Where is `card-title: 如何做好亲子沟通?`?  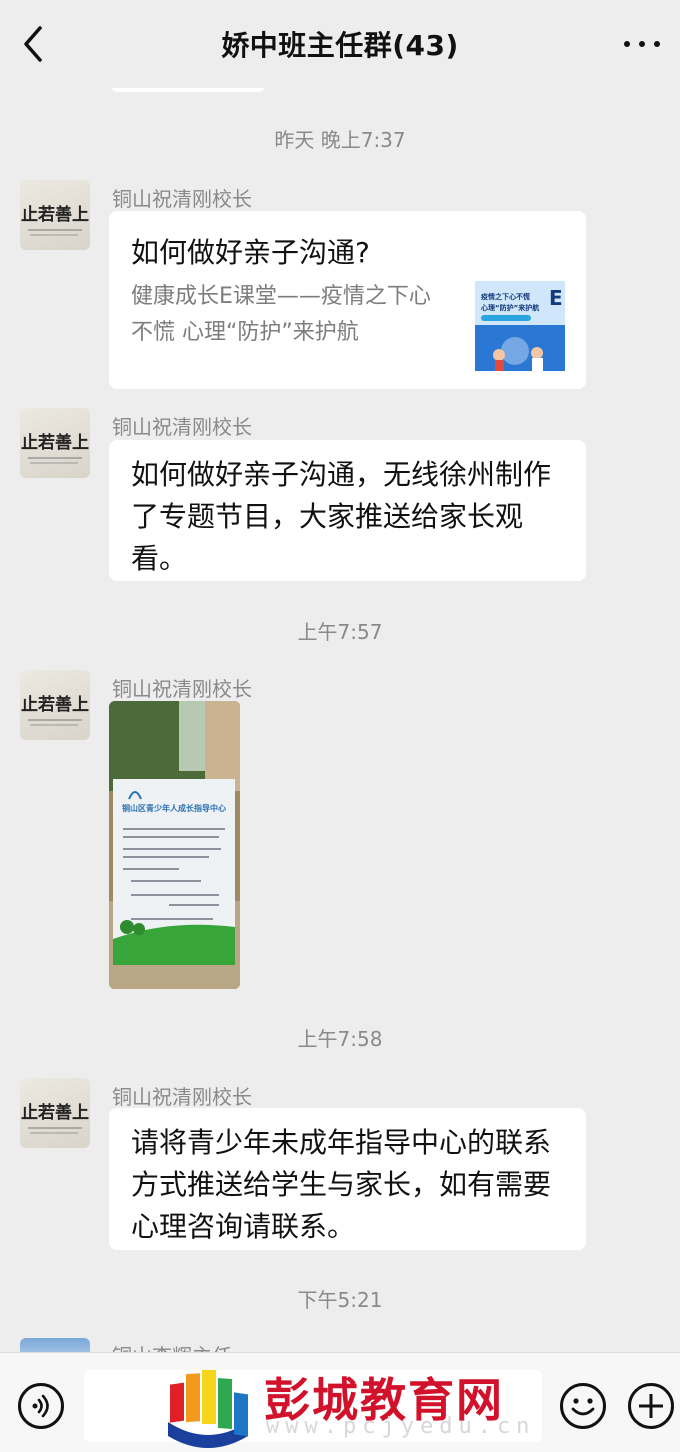 card-title: 如何做好亲子沟通? is located at coordinates (250, 252).